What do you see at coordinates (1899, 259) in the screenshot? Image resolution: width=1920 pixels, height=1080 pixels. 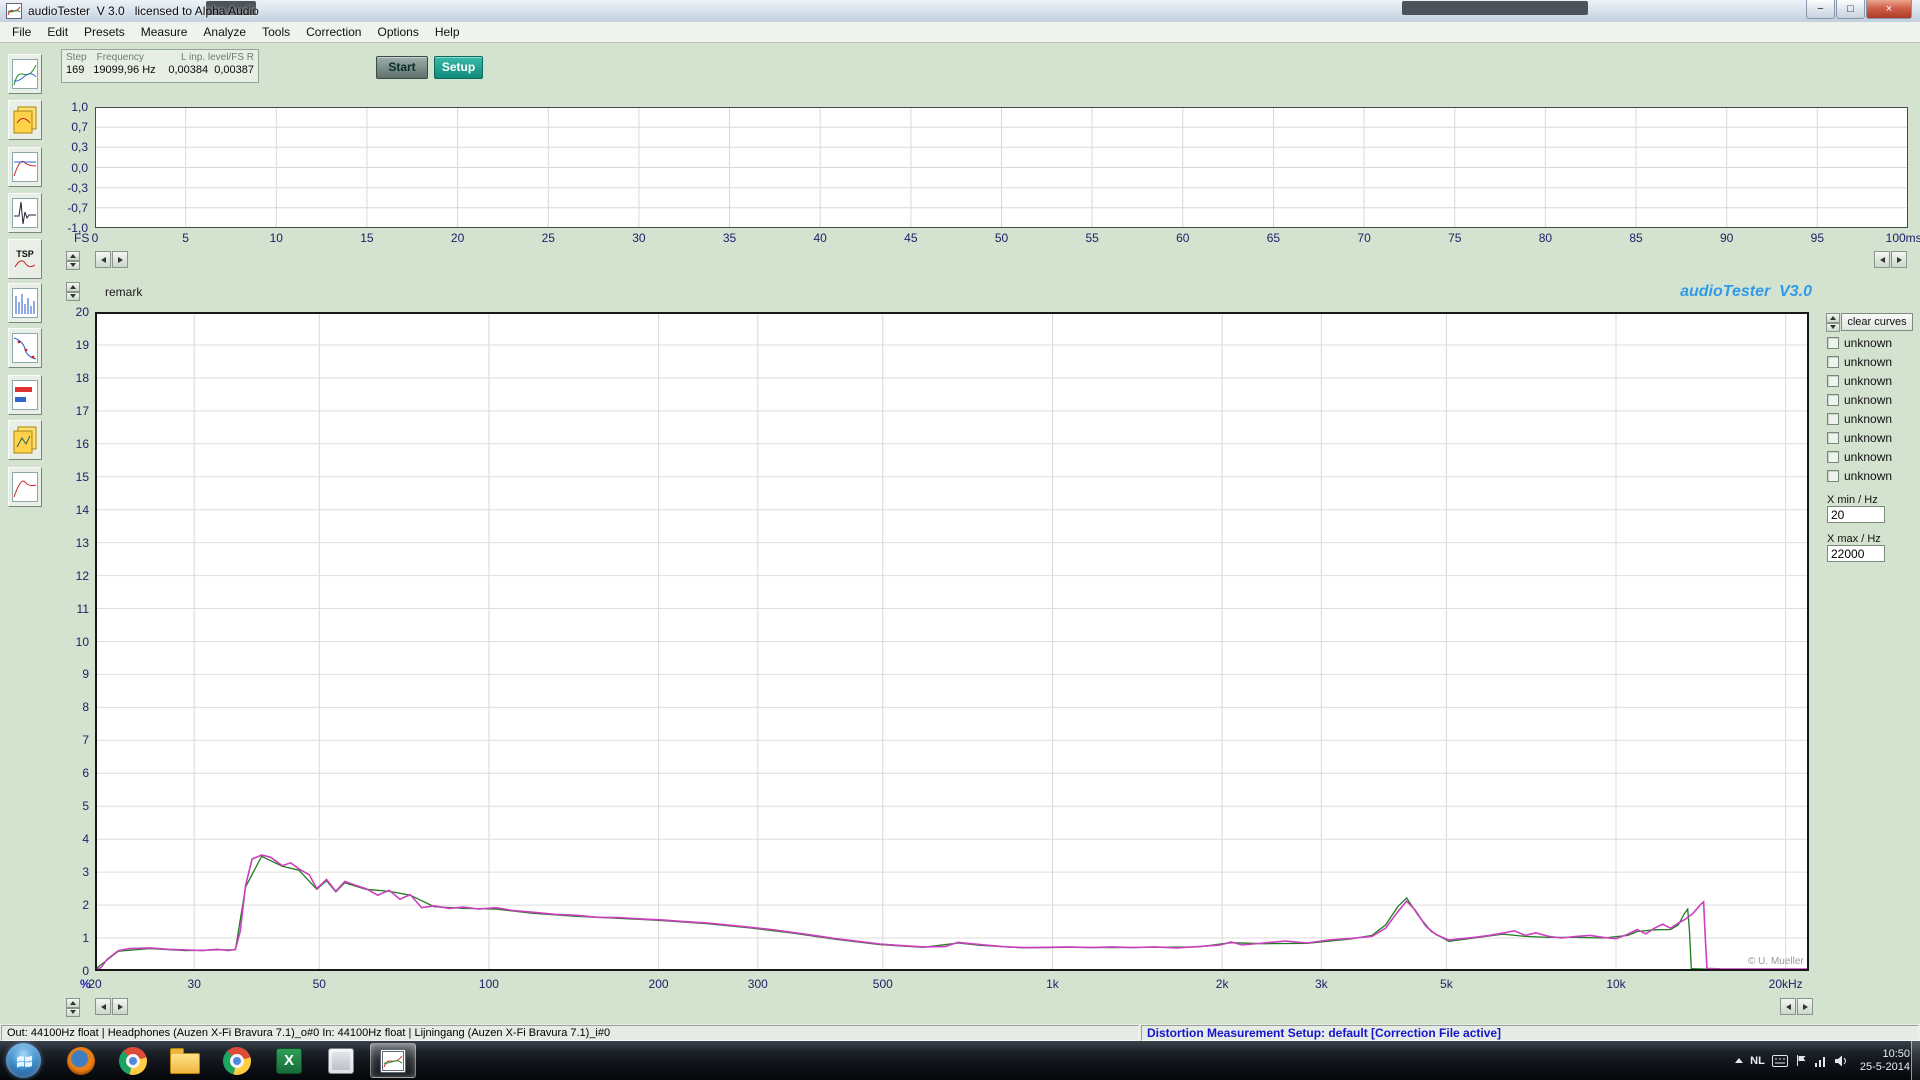 I see `scope-scroll-right2-button` at bounding box center [1899, 259].